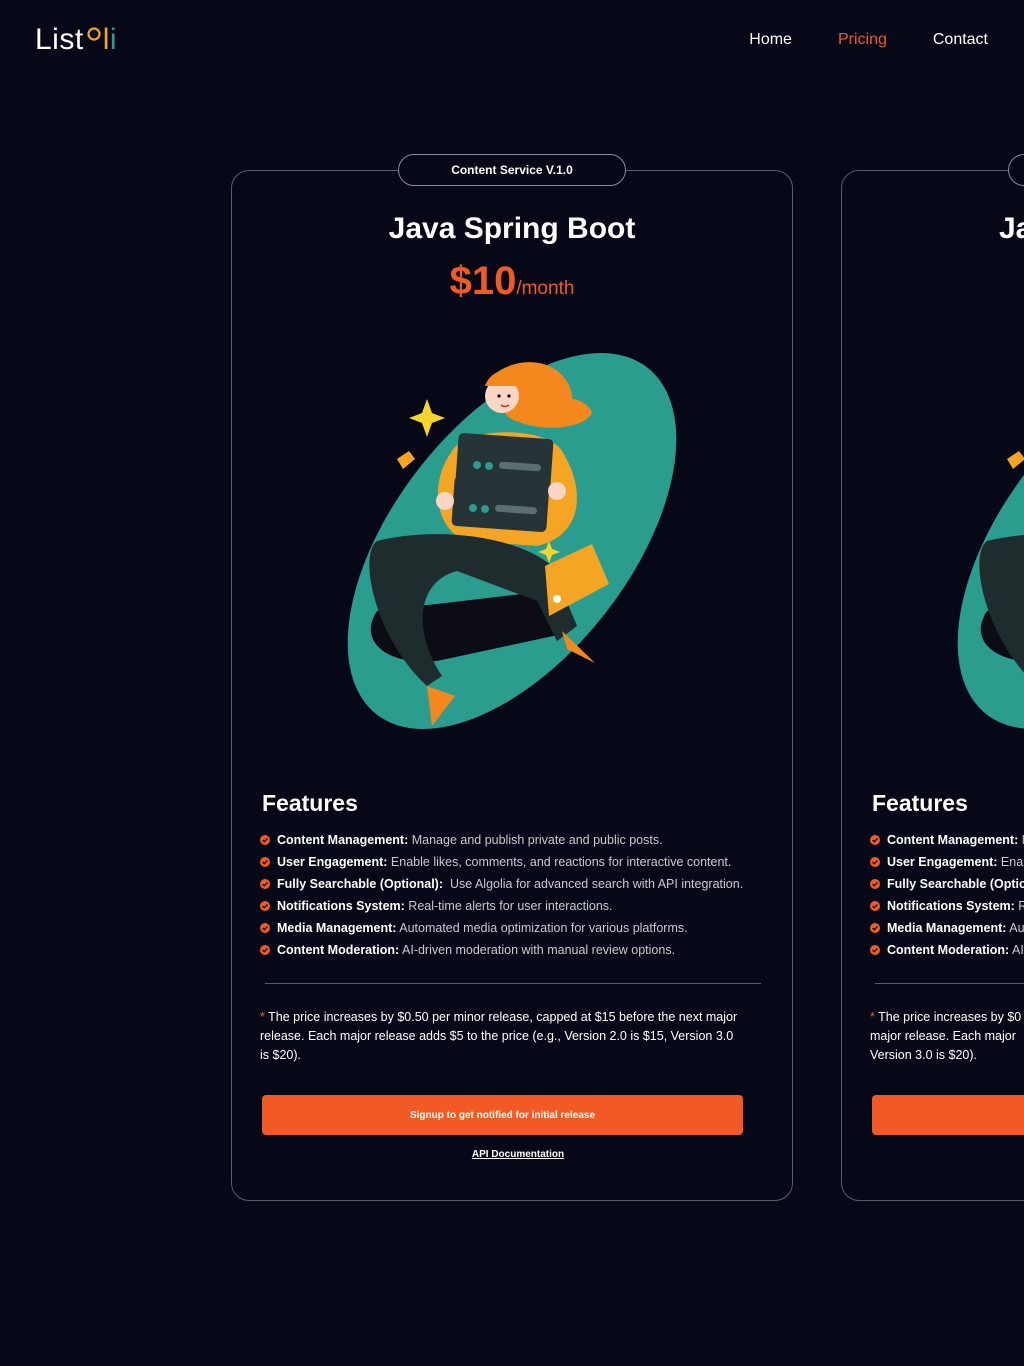  Describe the element at coordinates (960, 40) in the screenshot. I see `nav-contact-link: Contact` at that location.